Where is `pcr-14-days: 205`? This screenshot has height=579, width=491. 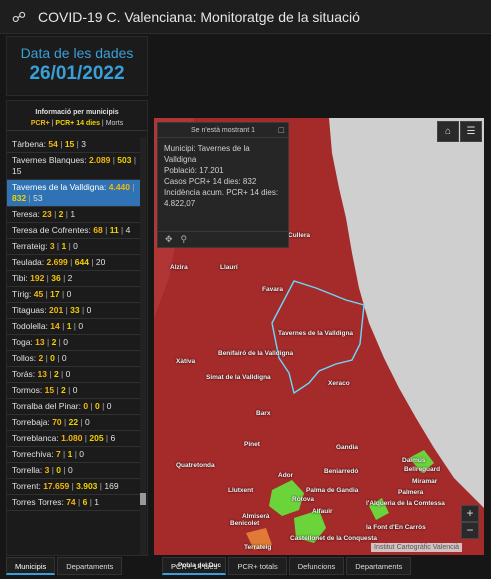
pcr-14-days: 205 is located at coordinates (96, 438).